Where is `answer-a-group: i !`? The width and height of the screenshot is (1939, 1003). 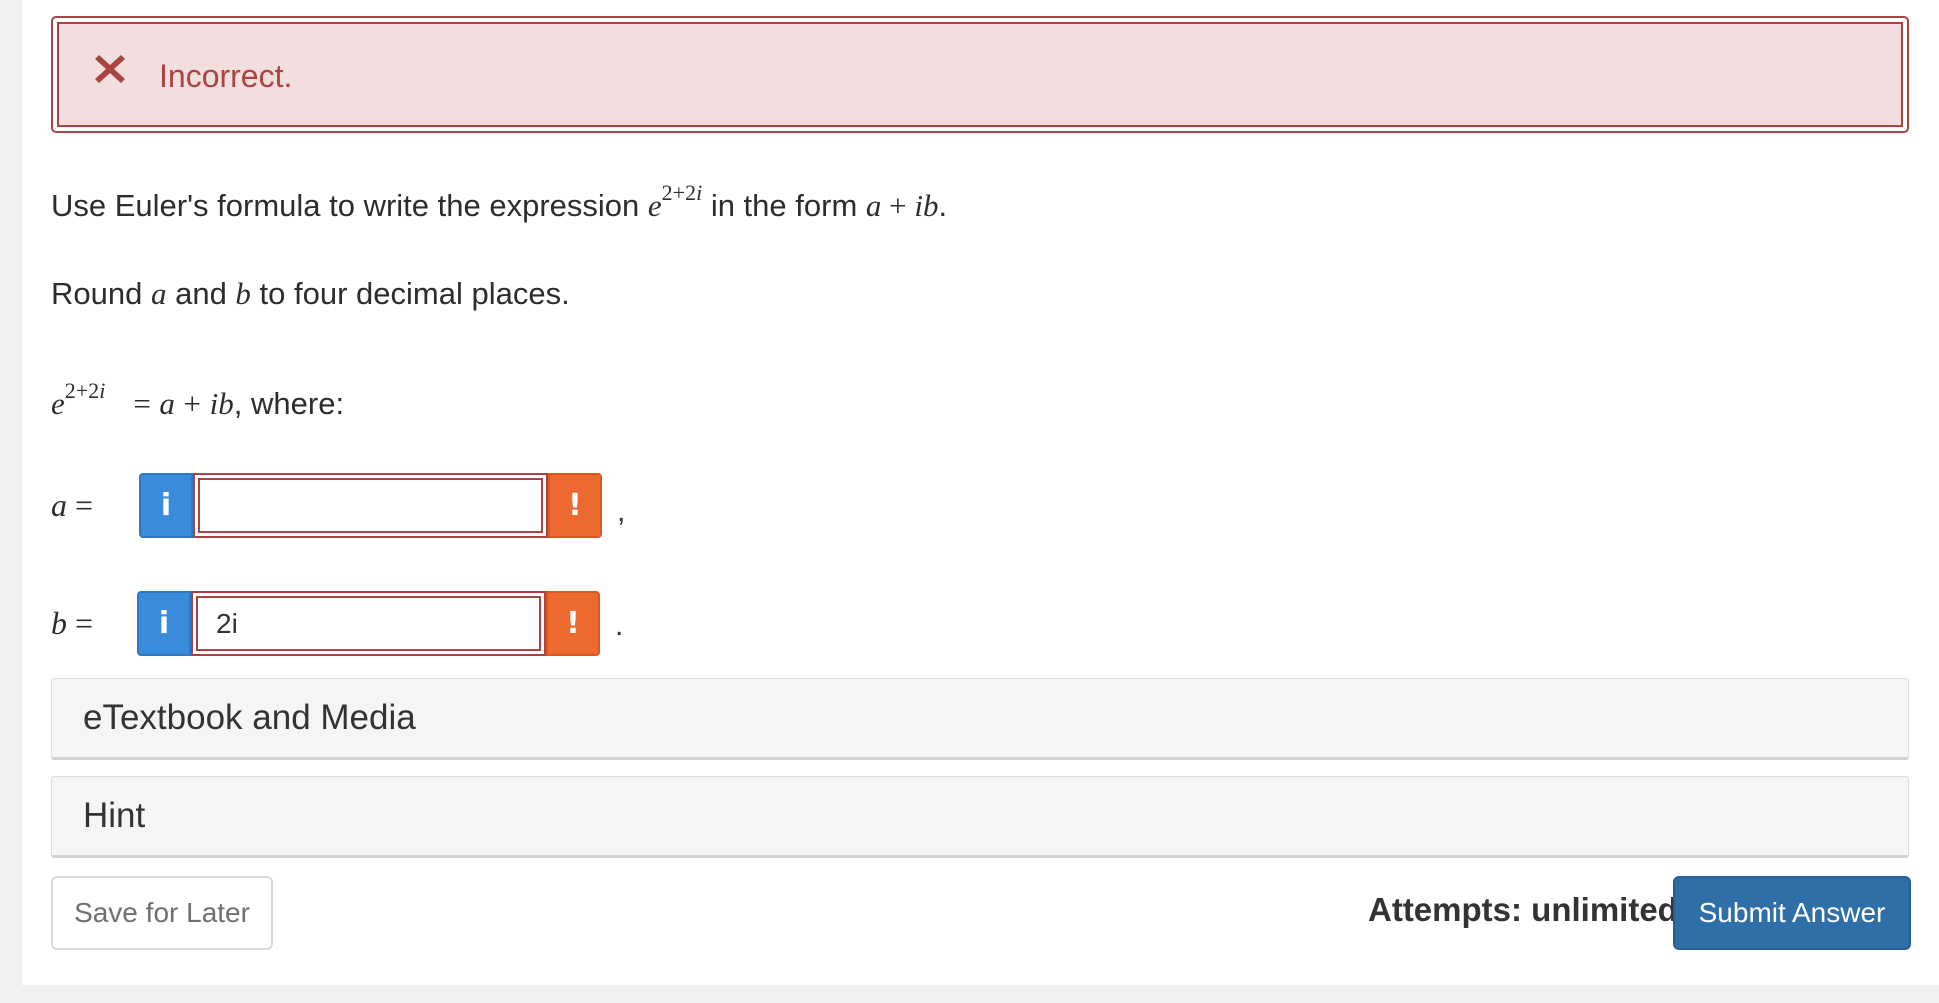
answer-a-group: i ! is located at coordinates (370, 505).